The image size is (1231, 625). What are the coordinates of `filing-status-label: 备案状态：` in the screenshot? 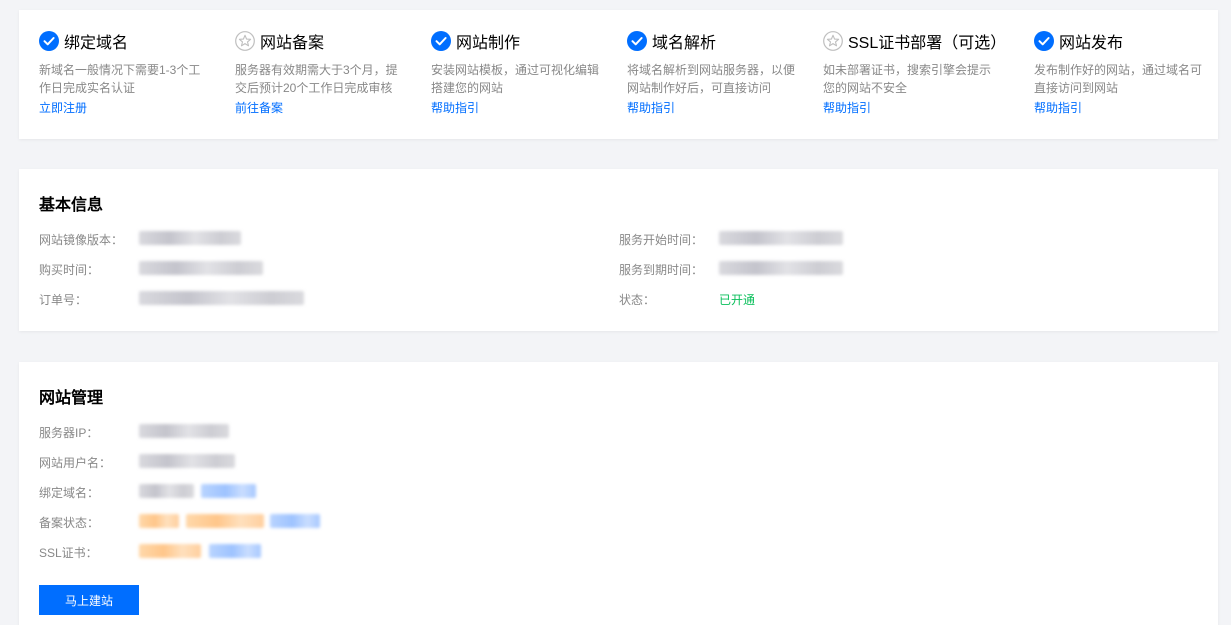 It's located at (69, 523).